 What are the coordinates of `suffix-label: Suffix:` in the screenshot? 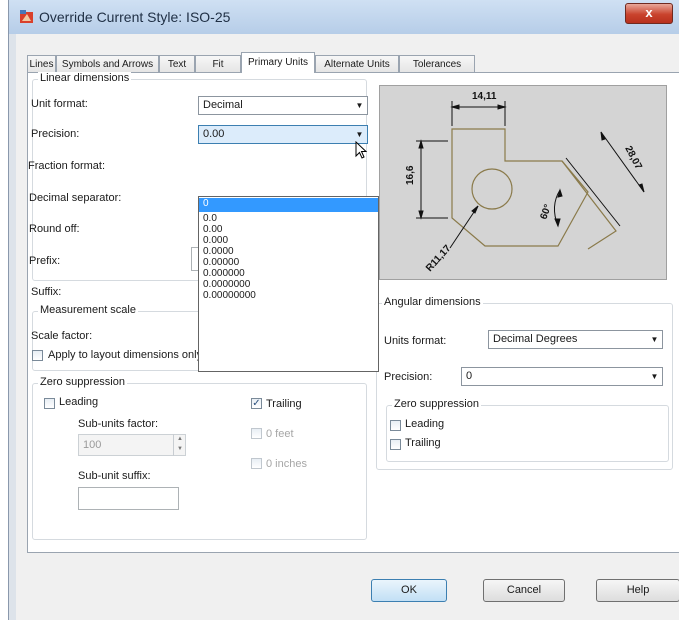 It's located at (46, 292).